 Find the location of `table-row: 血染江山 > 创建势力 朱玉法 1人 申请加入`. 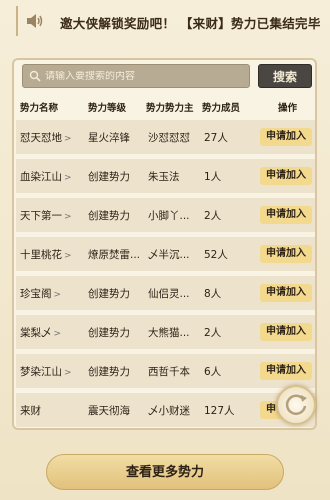

table-row: 血染江山 > 创建势力 朱玉法 1人 申请加入 is located at coordinates (165, 176).